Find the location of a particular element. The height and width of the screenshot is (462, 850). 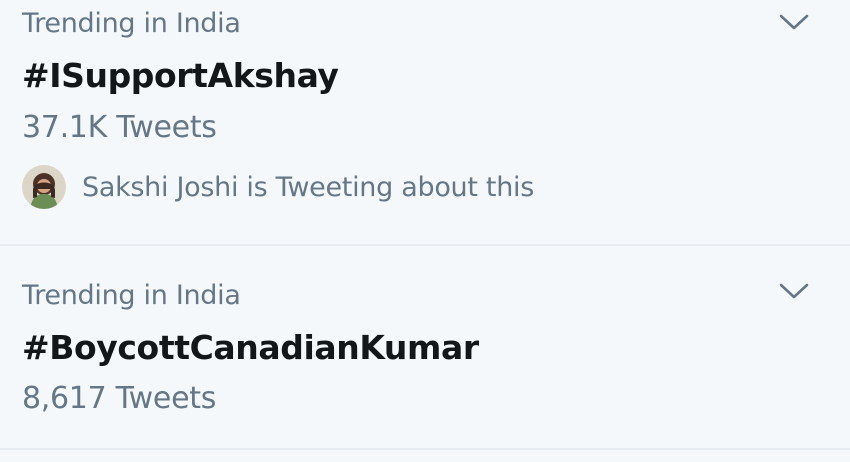

trend-hashtag: #BoycottCanadianKumar is located at coordinates (250, 347).